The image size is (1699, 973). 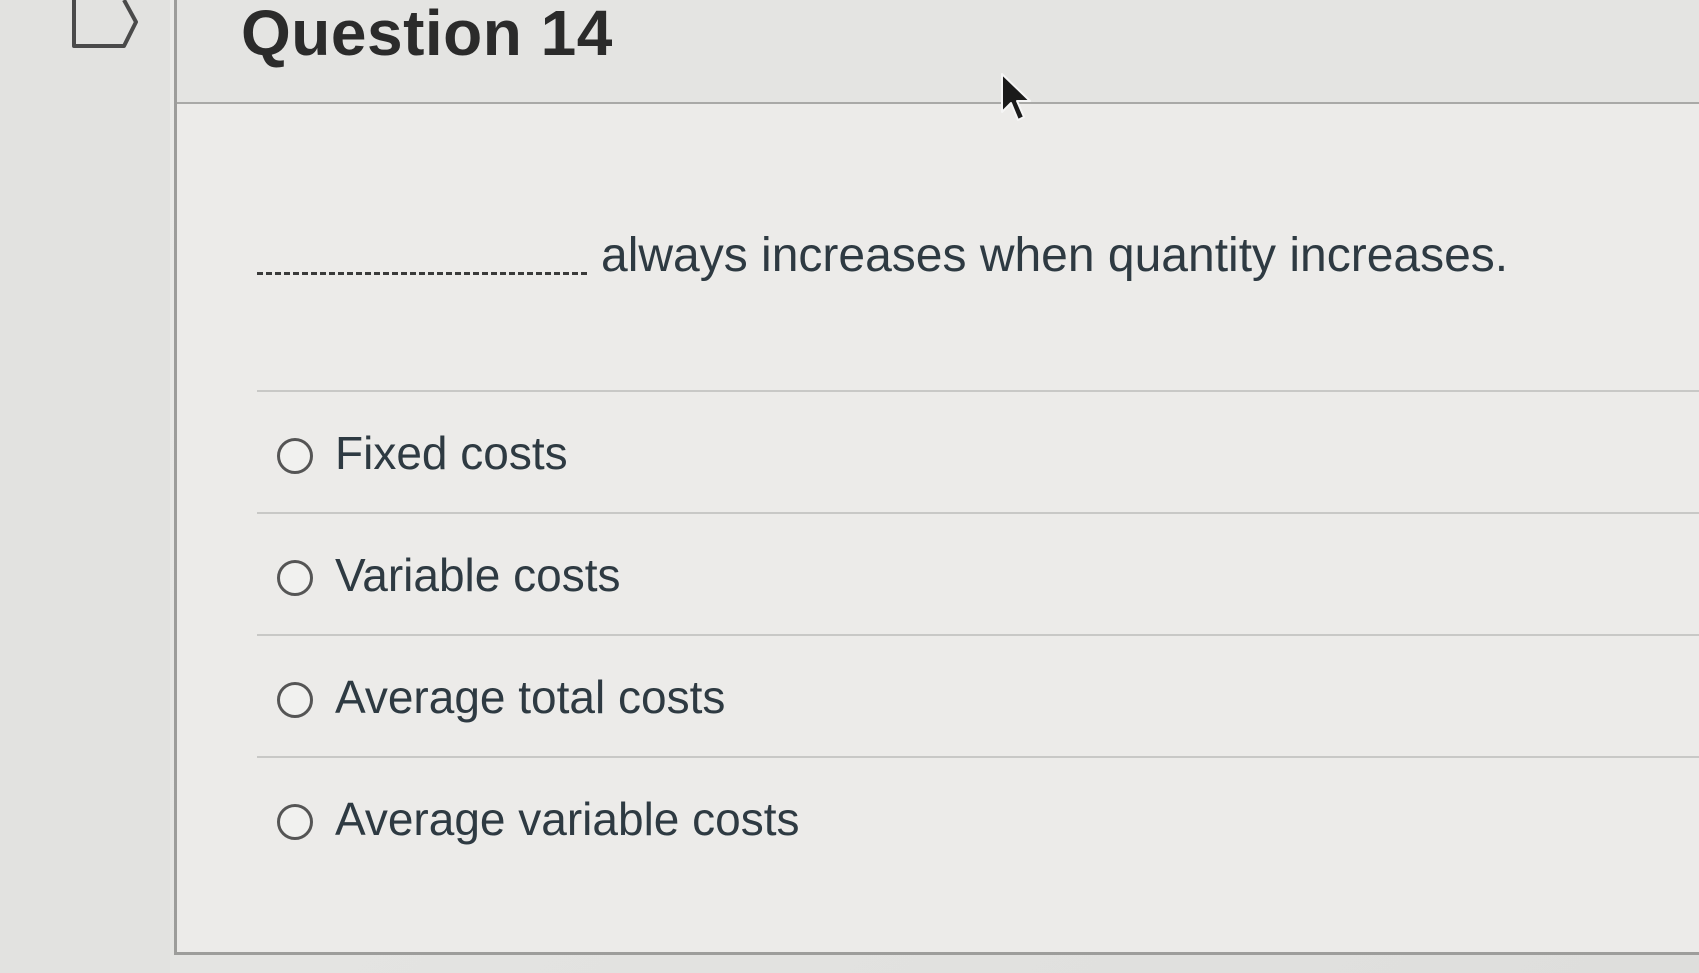 What do you see at coordinates (978, 451) in the screenshot?
I see `answer-option-fixed-costs: Fixed costs` at bounding box center [978, 451].